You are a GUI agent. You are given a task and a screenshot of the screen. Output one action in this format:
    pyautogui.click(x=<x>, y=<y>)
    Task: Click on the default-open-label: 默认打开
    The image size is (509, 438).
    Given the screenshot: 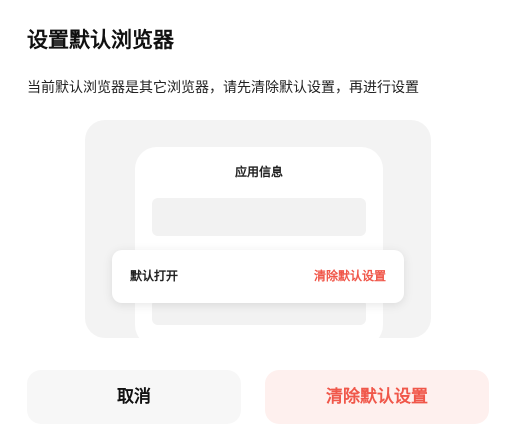 What is the action you would take?
    pyautogui.click(x=154, y=276)
    